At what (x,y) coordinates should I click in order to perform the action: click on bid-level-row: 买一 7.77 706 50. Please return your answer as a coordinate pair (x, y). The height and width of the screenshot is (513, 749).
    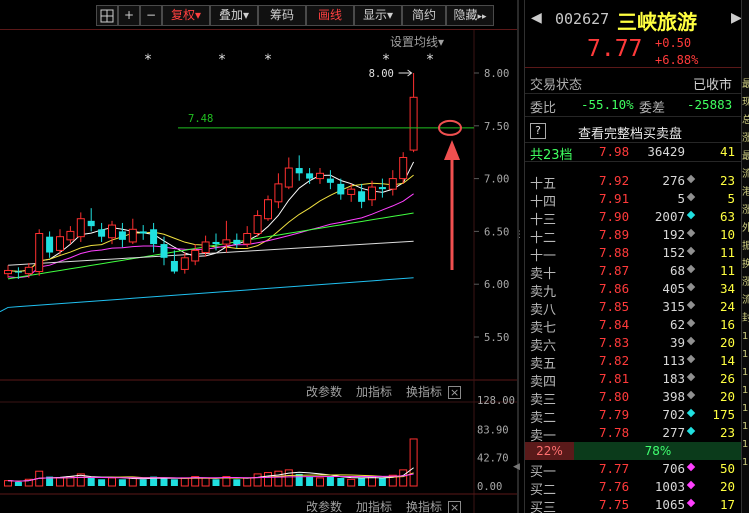
    Looking at the image, I should click on (633, 470).